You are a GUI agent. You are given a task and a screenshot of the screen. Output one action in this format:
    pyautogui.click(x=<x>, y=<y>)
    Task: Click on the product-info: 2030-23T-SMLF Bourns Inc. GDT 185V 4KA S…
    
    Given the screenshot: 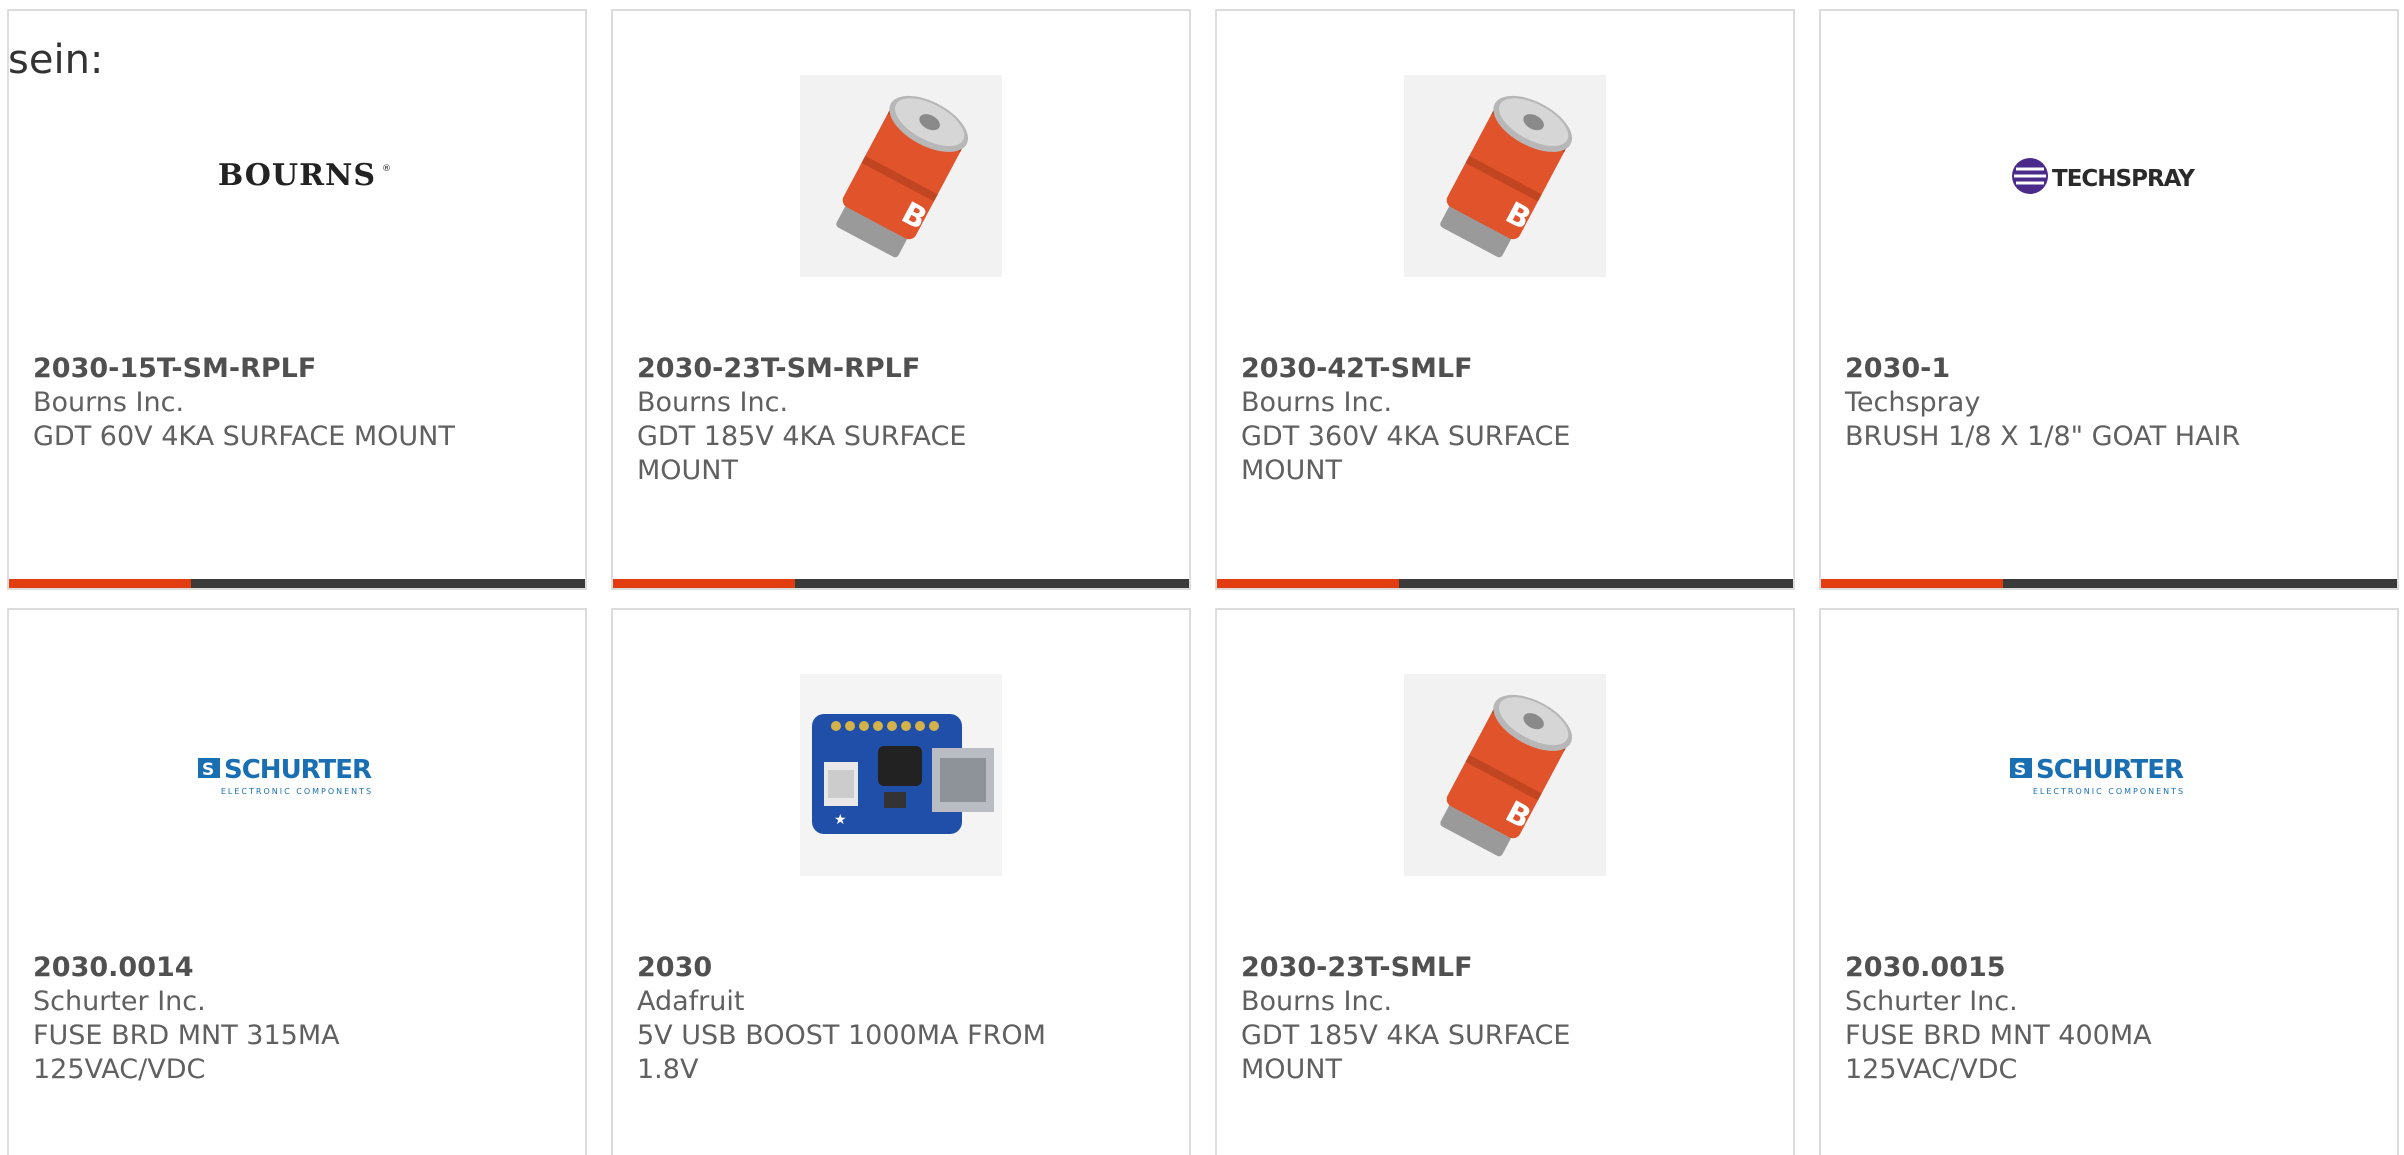 What is the action you would take?
    pyautogui.click(x=1505, y=1019)
    